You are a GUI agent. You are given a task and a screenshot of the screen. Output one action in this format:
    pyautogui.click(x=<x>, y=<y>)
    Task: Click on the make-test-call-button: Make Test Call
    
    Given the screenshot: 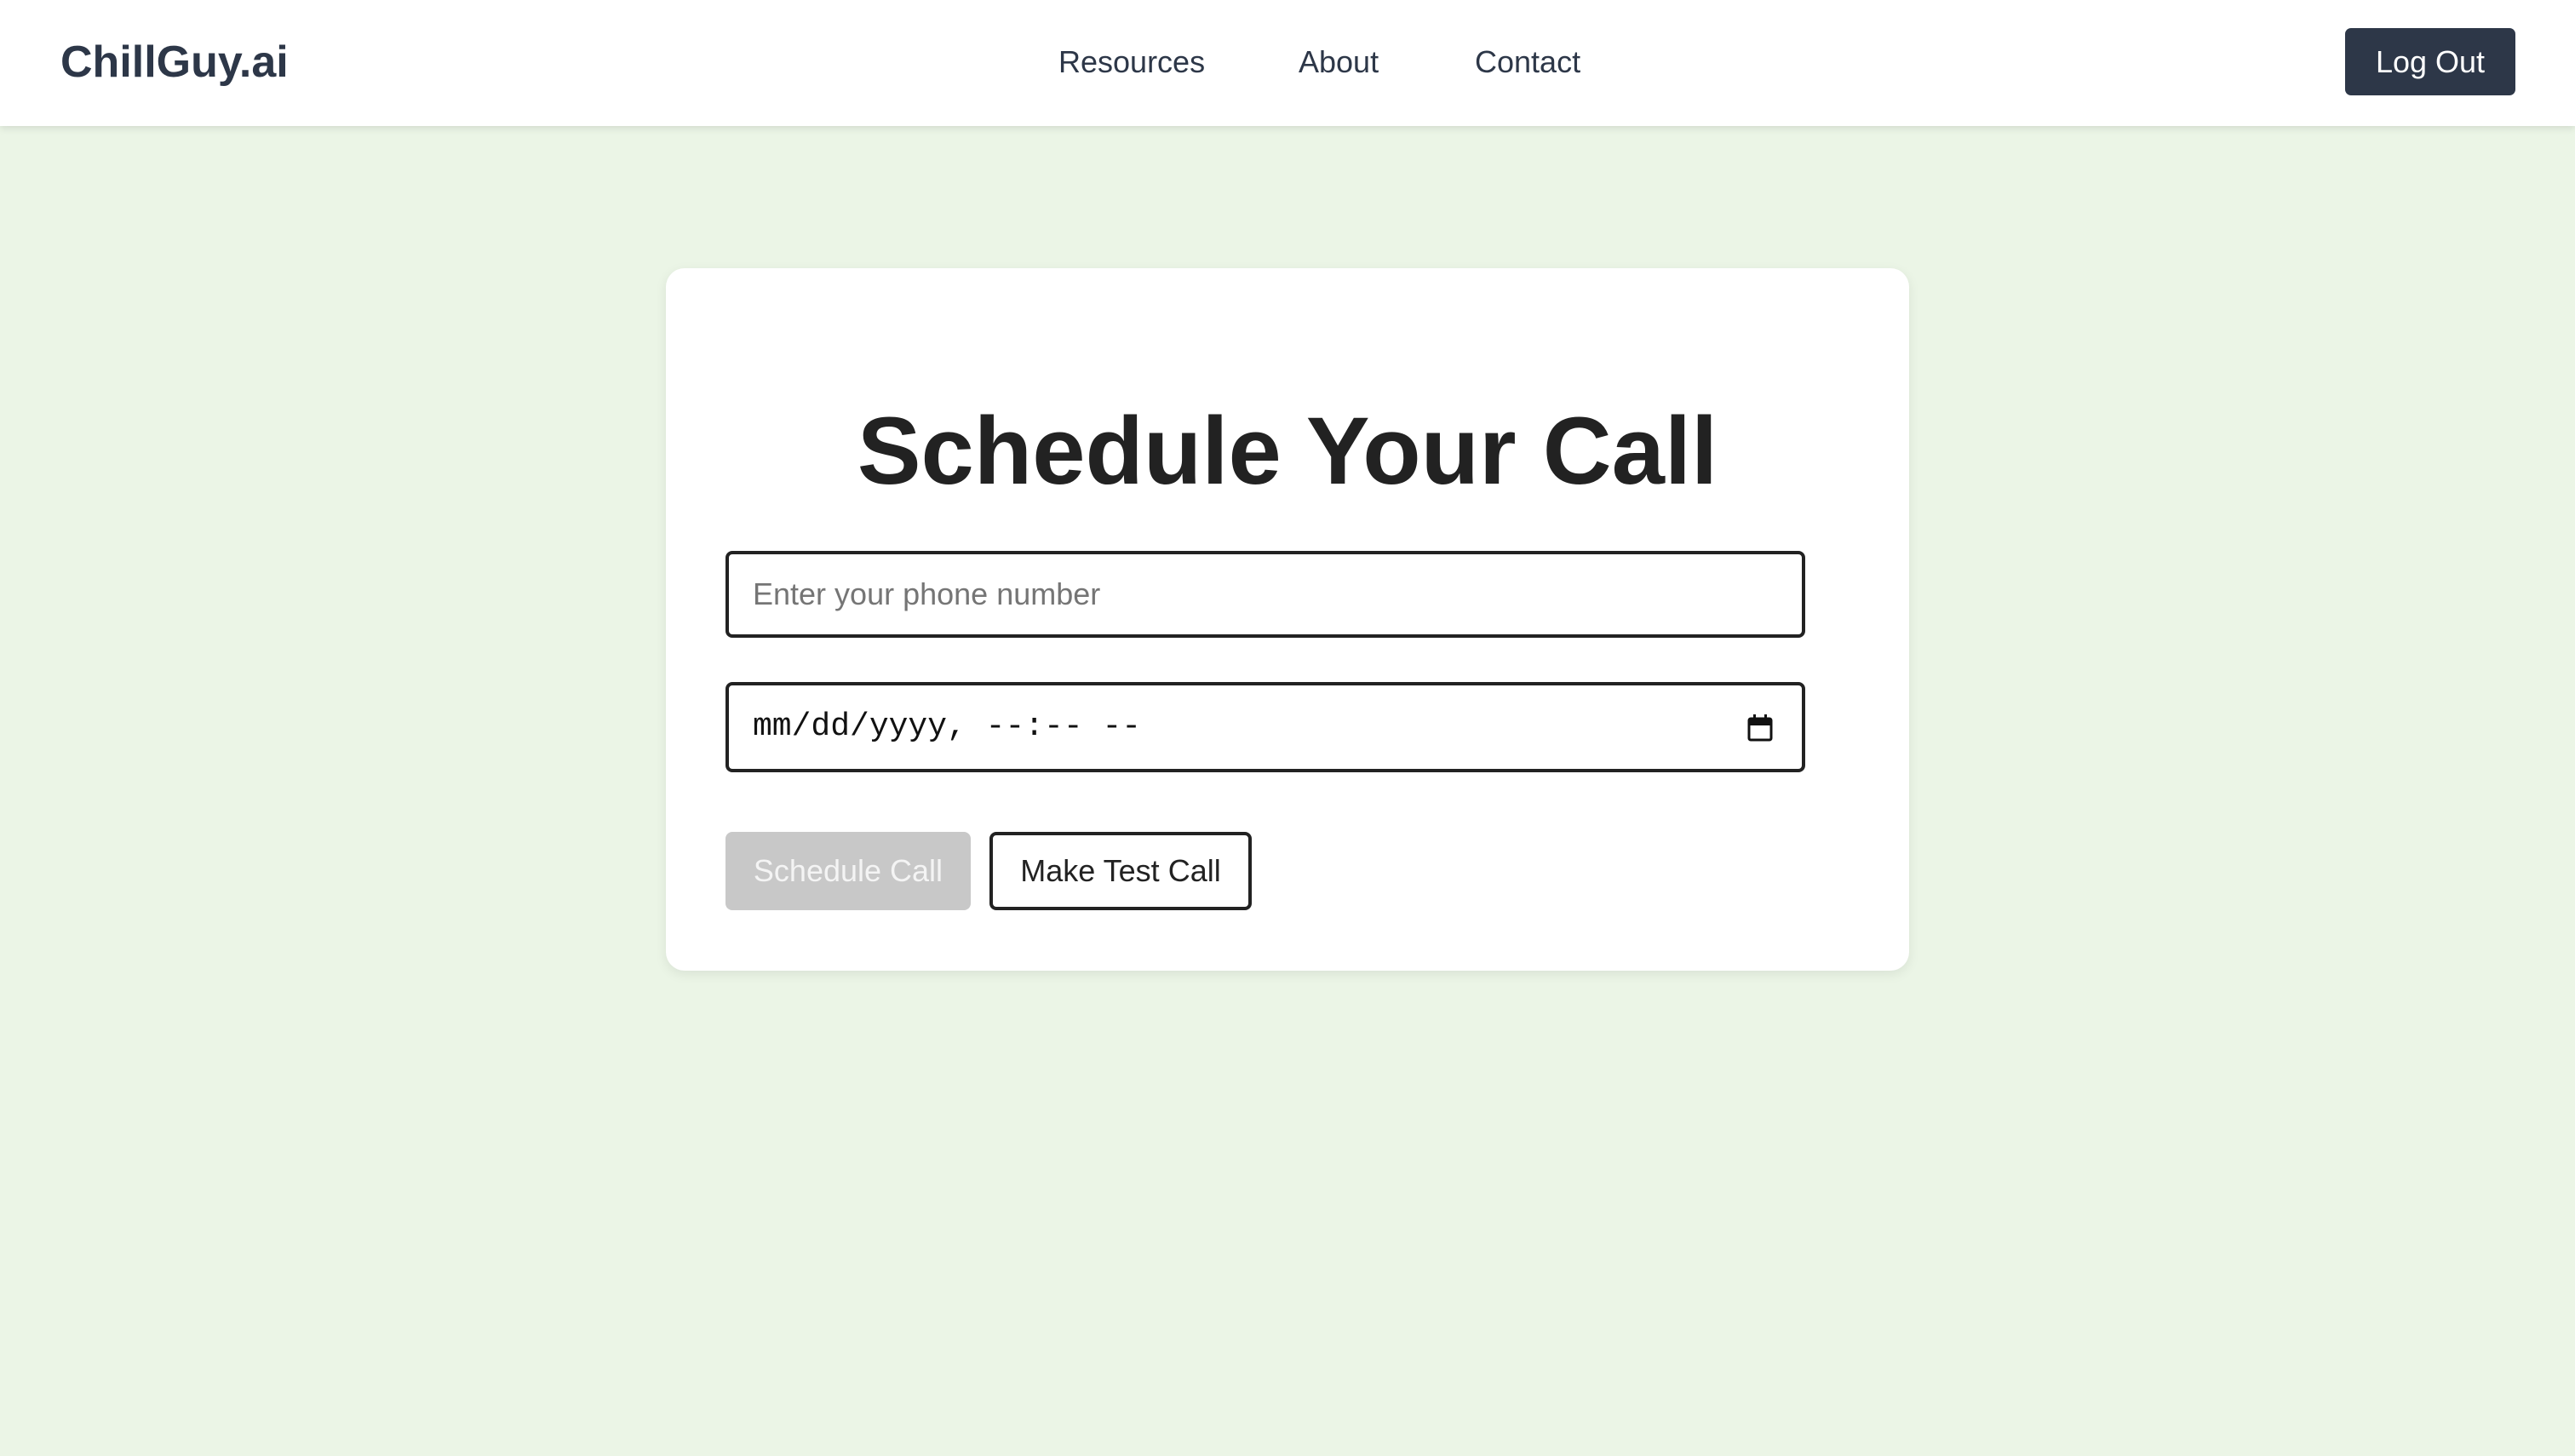 What is the action you would take?
    pyautogui.click(x=1120, y=871)
    